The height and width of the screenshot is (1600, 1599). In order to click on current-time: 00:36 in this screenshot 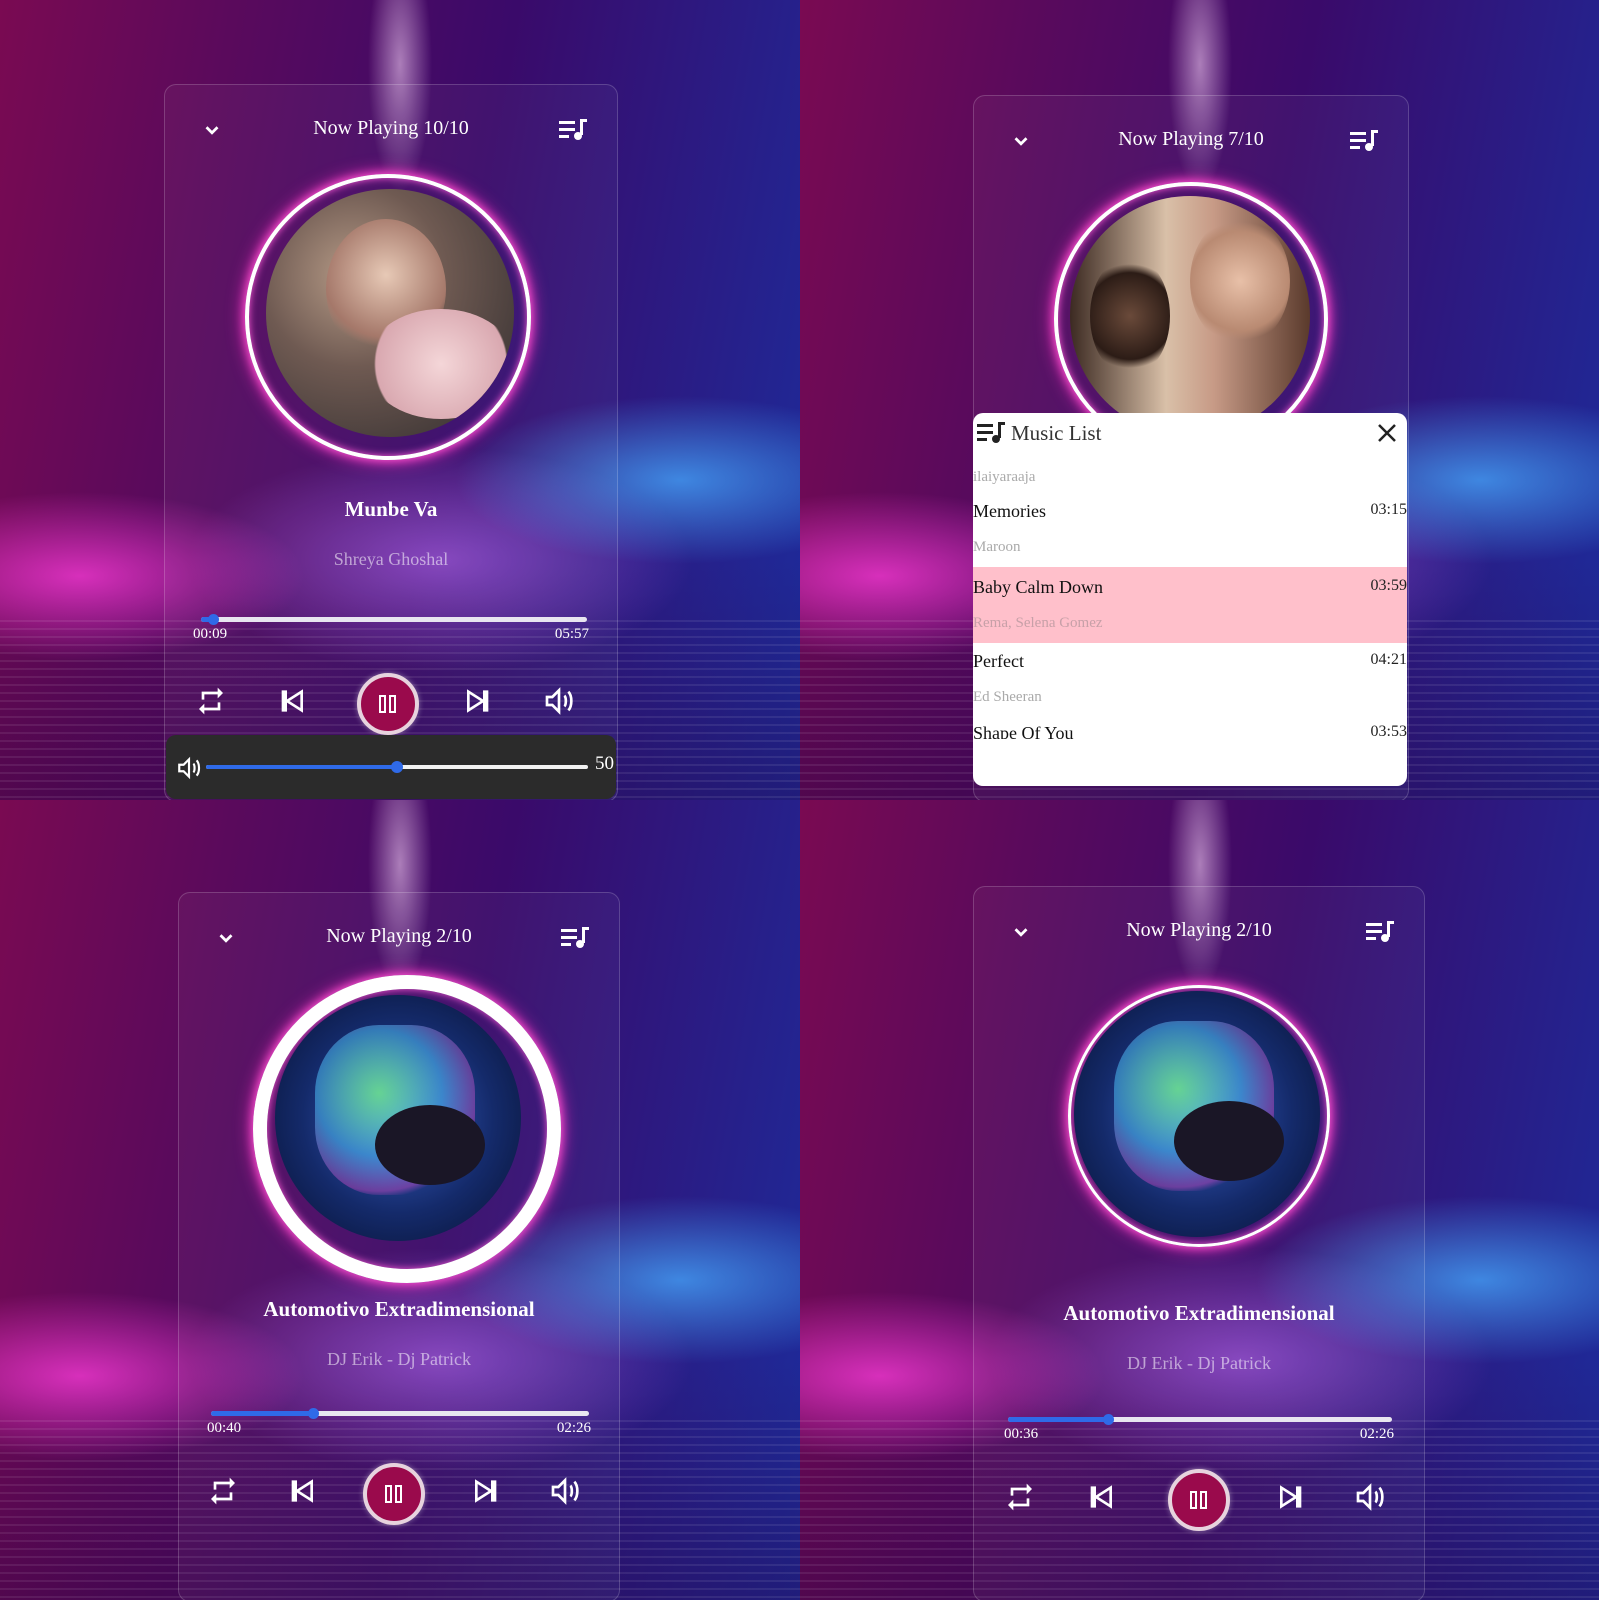, I will do `click(1021, 1434)`.